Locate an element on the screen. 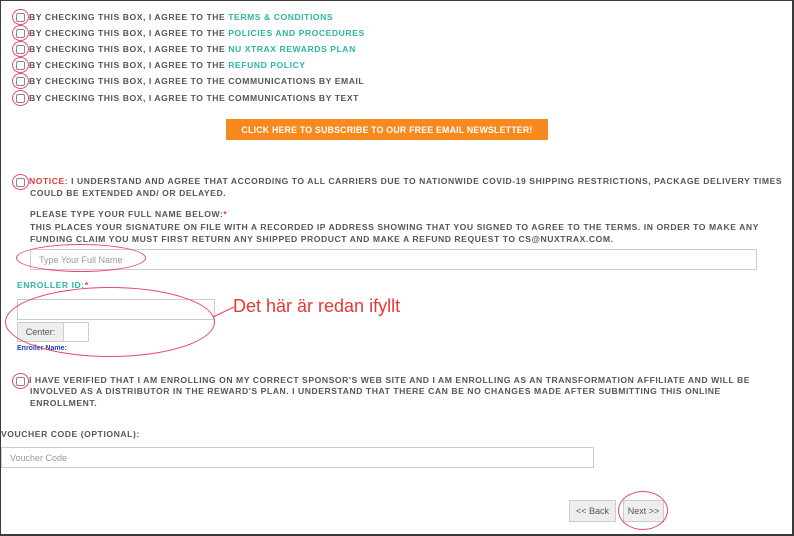 Image resolution: width=794 pixels, height=536 pixels. voucher-code-input: Voucher Code is located at coordinates (297, 457).